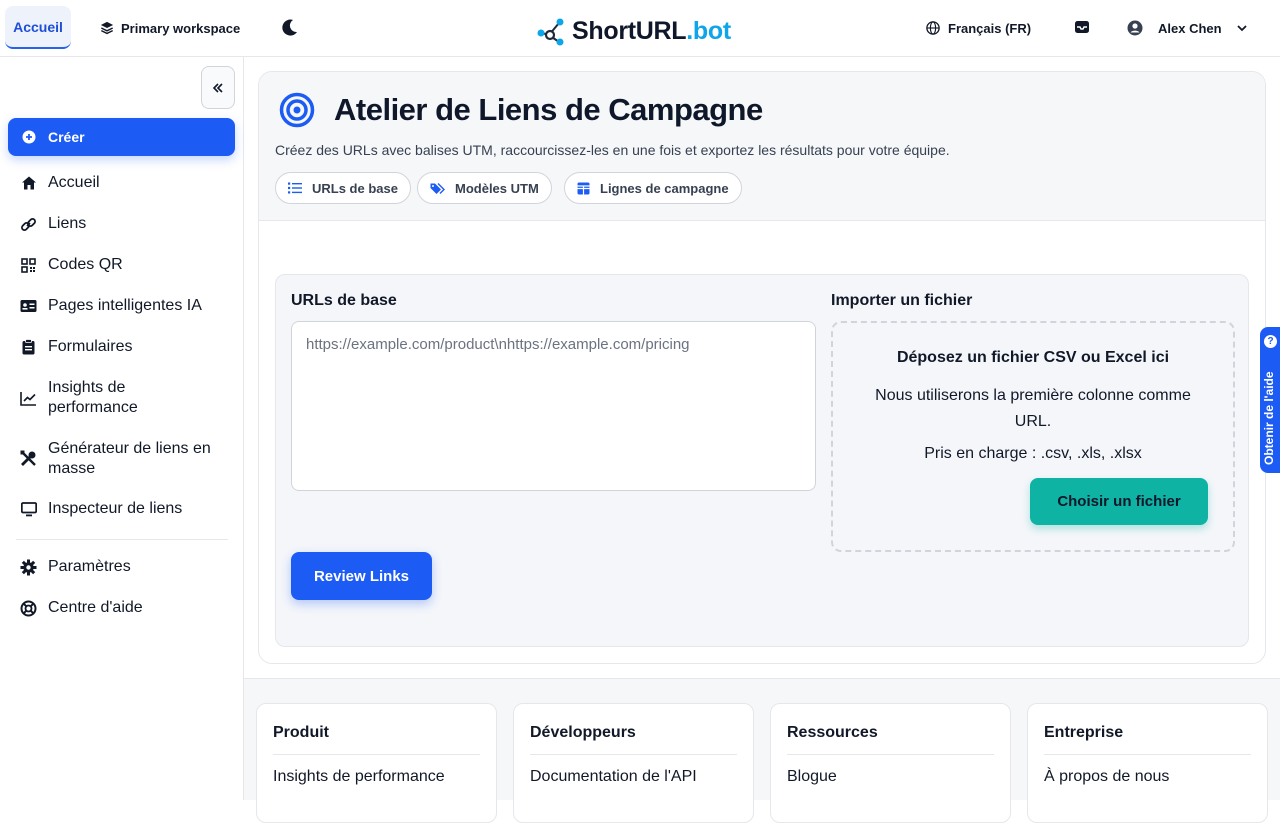 This screenshot has height=823, width=1280. I want to click on user-name: Alex Chen, so click(1190, 28).